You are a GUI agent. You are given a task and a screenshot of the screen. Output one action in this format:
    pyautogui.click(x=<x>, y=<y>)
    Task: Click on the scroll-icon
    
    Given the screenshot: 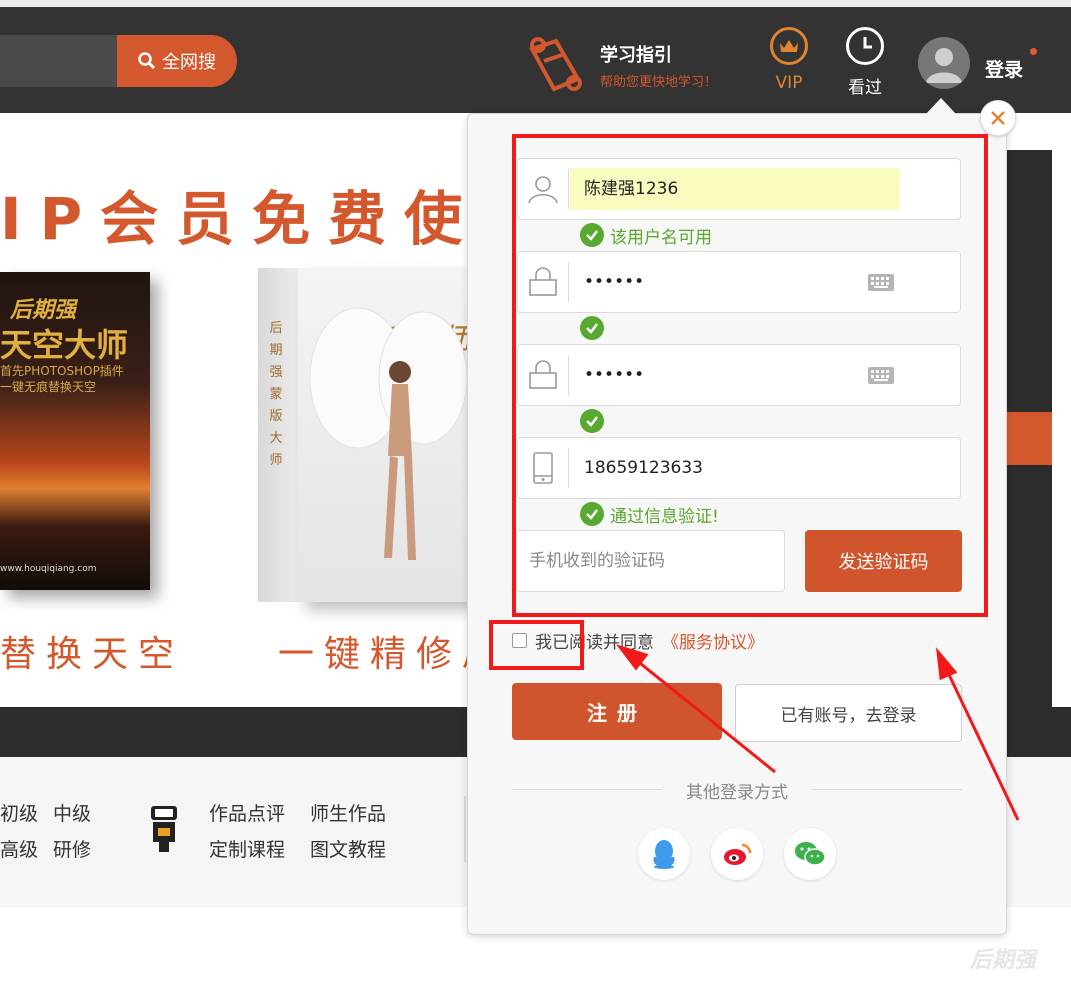 What is the action you would take?
    pyautogui.click(x=555, y=64)
    